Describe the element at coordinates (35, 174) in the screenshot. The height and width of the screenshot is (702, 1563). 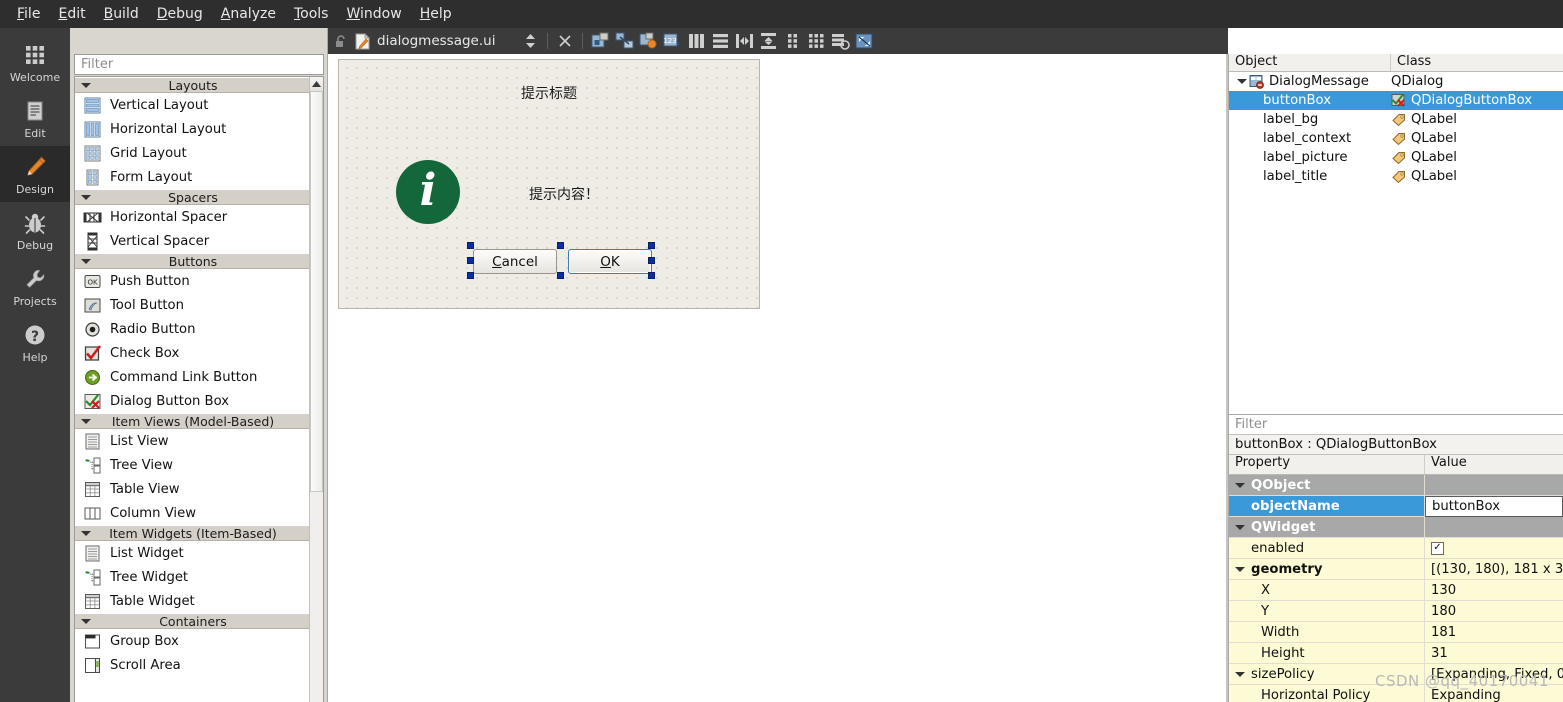
I see `mode-design: Design` at that location.